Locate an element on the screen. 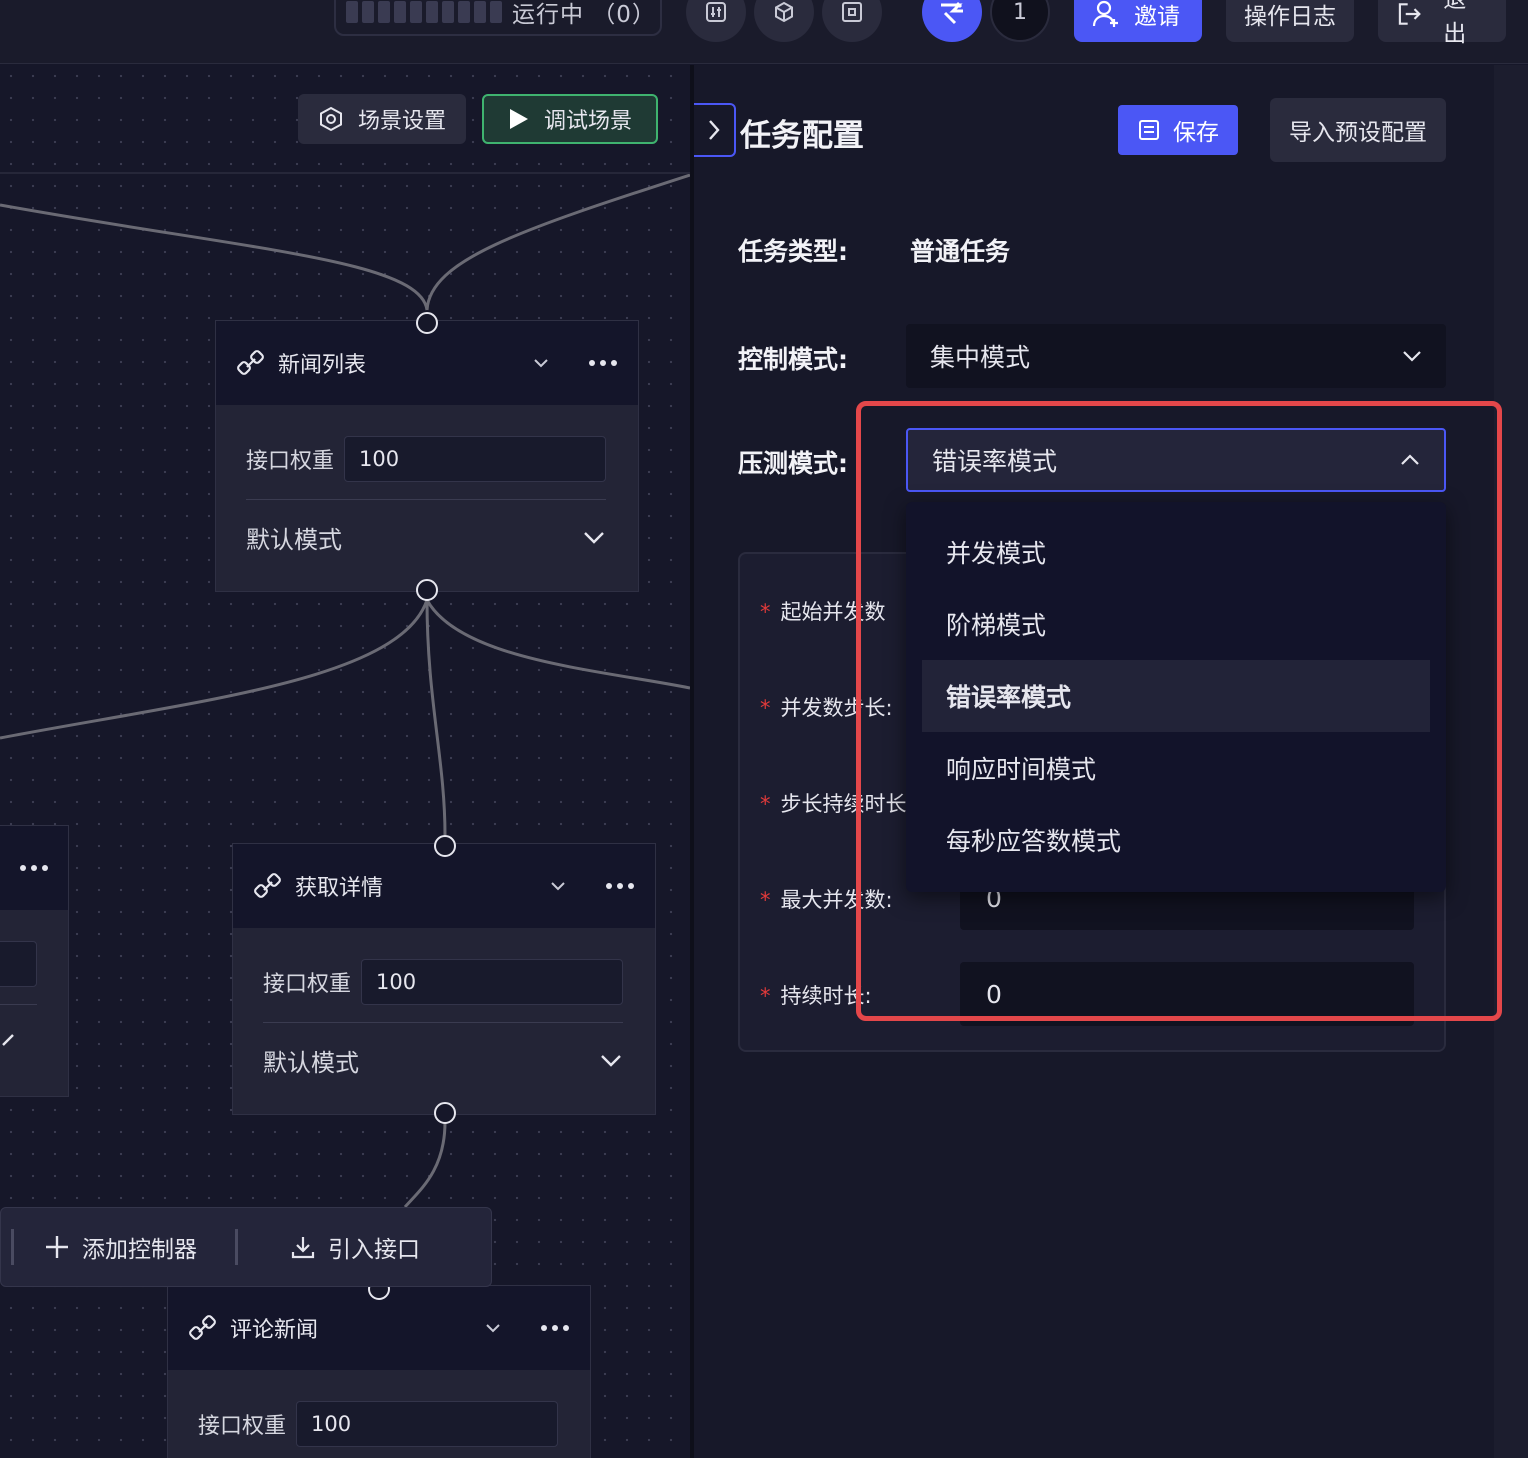 This screenshot has height=1458, width=1528. control-mode-label: 控制模式: is located at coordinates (793, 359).